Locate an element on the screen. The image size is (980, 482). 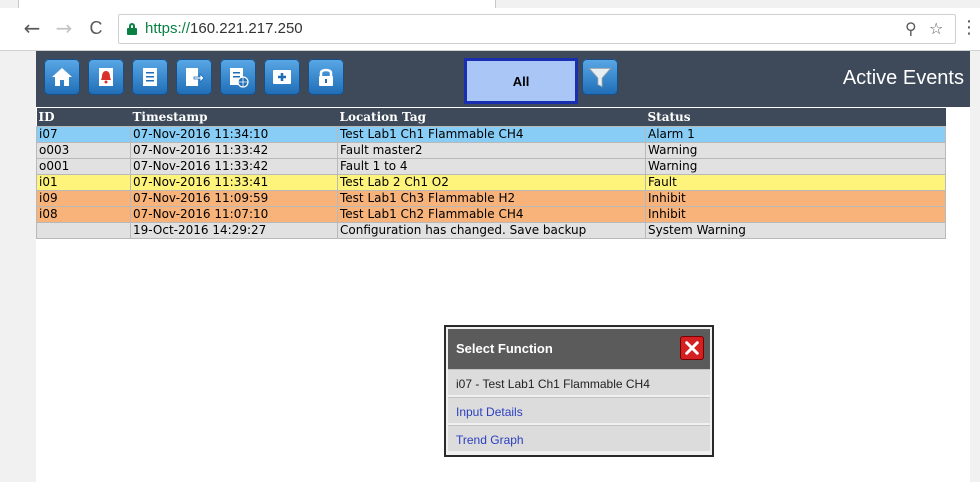
home-icon is located at coordinates (62, 77).